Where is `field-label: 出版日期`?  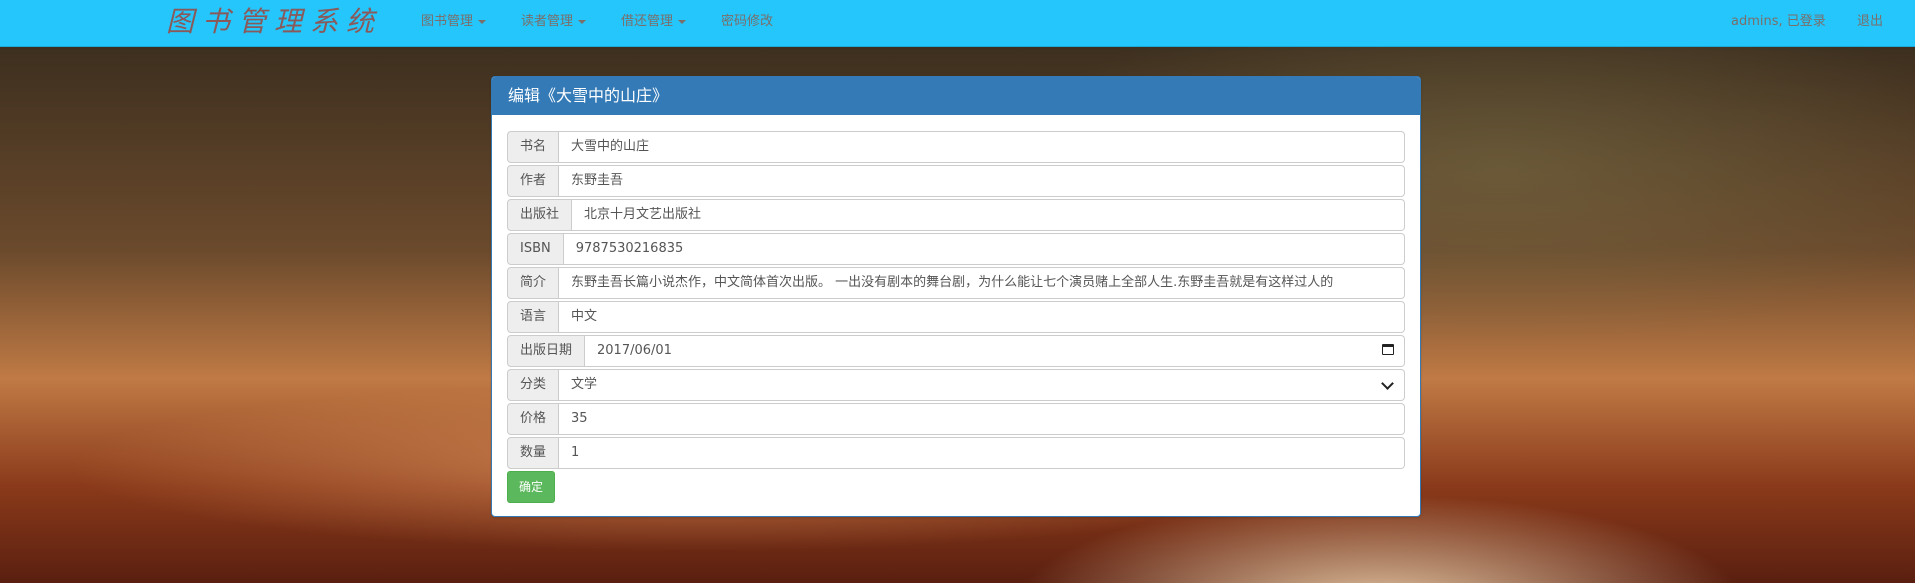
field-label: 出版日期 is located at coordinates (546, 351).